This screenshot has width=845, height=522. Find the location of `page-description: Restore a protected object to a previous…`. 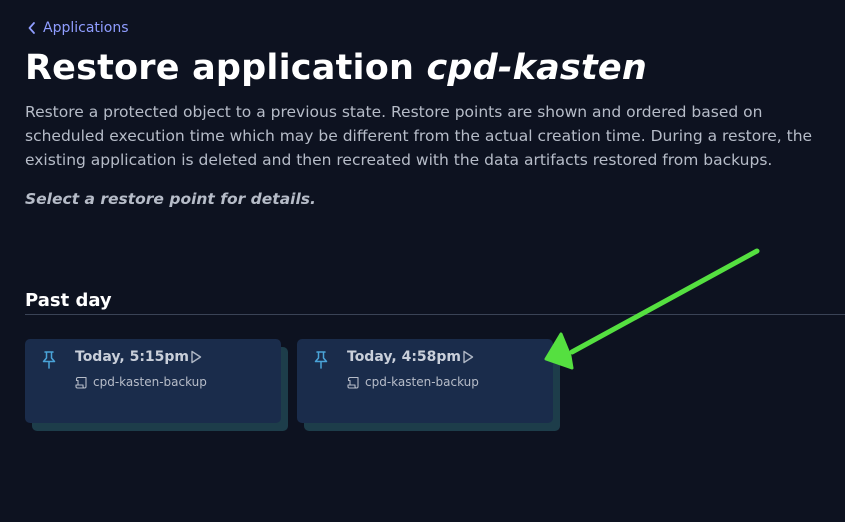

page-description: Restore a protected object to a previous… is located at coordinates (419, 136).